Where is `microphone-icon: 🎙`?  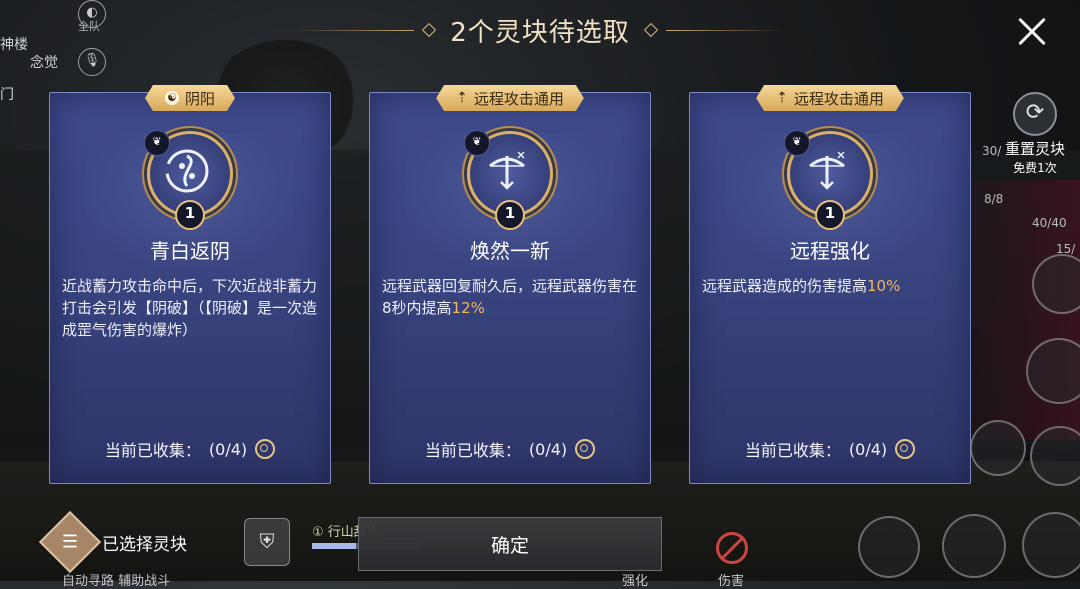 microphone-icon: 🎙 is located at coordinates (92, 62).